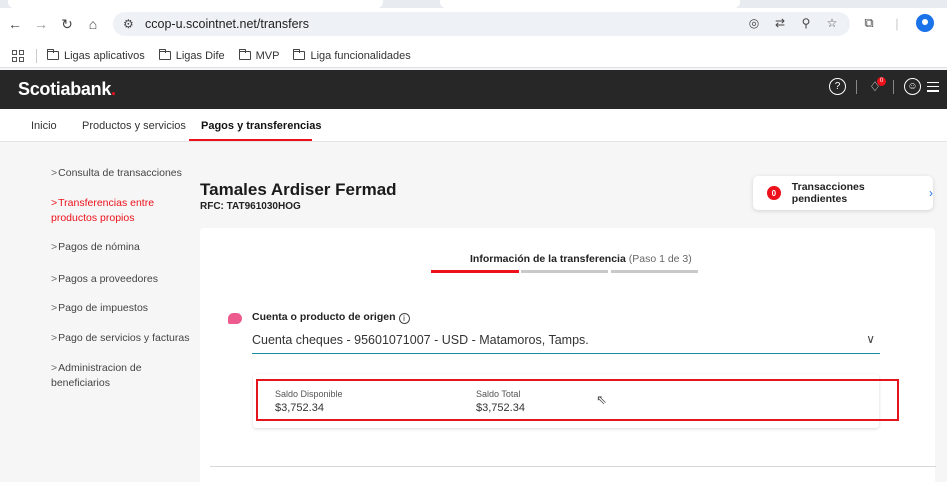  I want to click on home-icon: ⌂, so click(93, 24).